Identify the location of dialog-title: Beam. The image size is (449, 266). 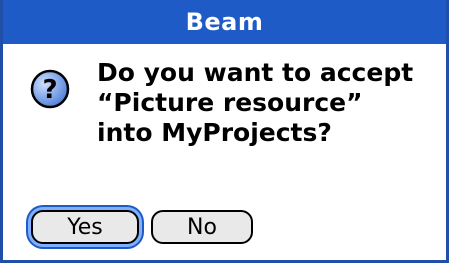
(224, 22).